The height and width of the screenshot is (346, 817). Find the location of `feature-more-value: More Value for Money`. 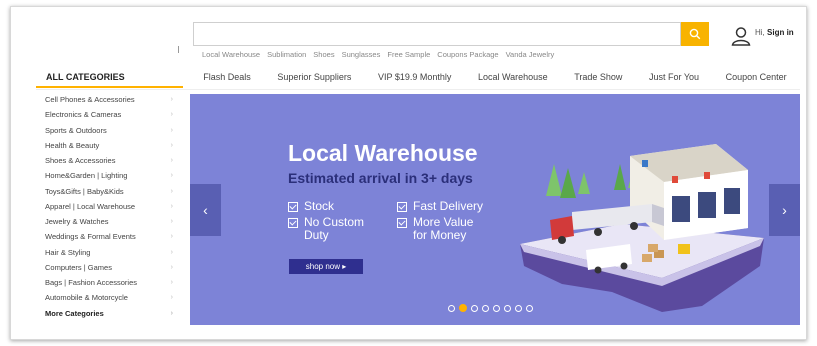

feature-more-value: More Value for Money is located at coordinates (435, 229).